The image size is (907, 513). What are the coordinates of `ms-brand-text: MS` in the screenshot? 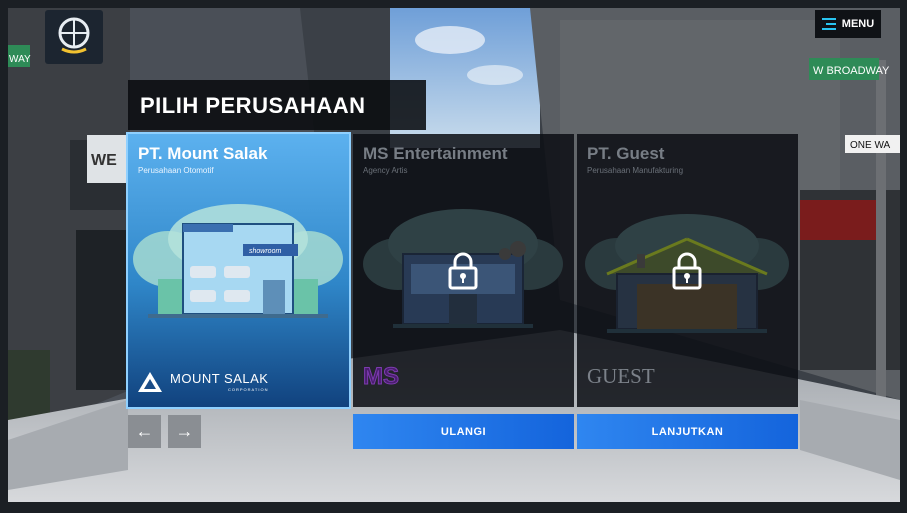 It's located at (381, 375).